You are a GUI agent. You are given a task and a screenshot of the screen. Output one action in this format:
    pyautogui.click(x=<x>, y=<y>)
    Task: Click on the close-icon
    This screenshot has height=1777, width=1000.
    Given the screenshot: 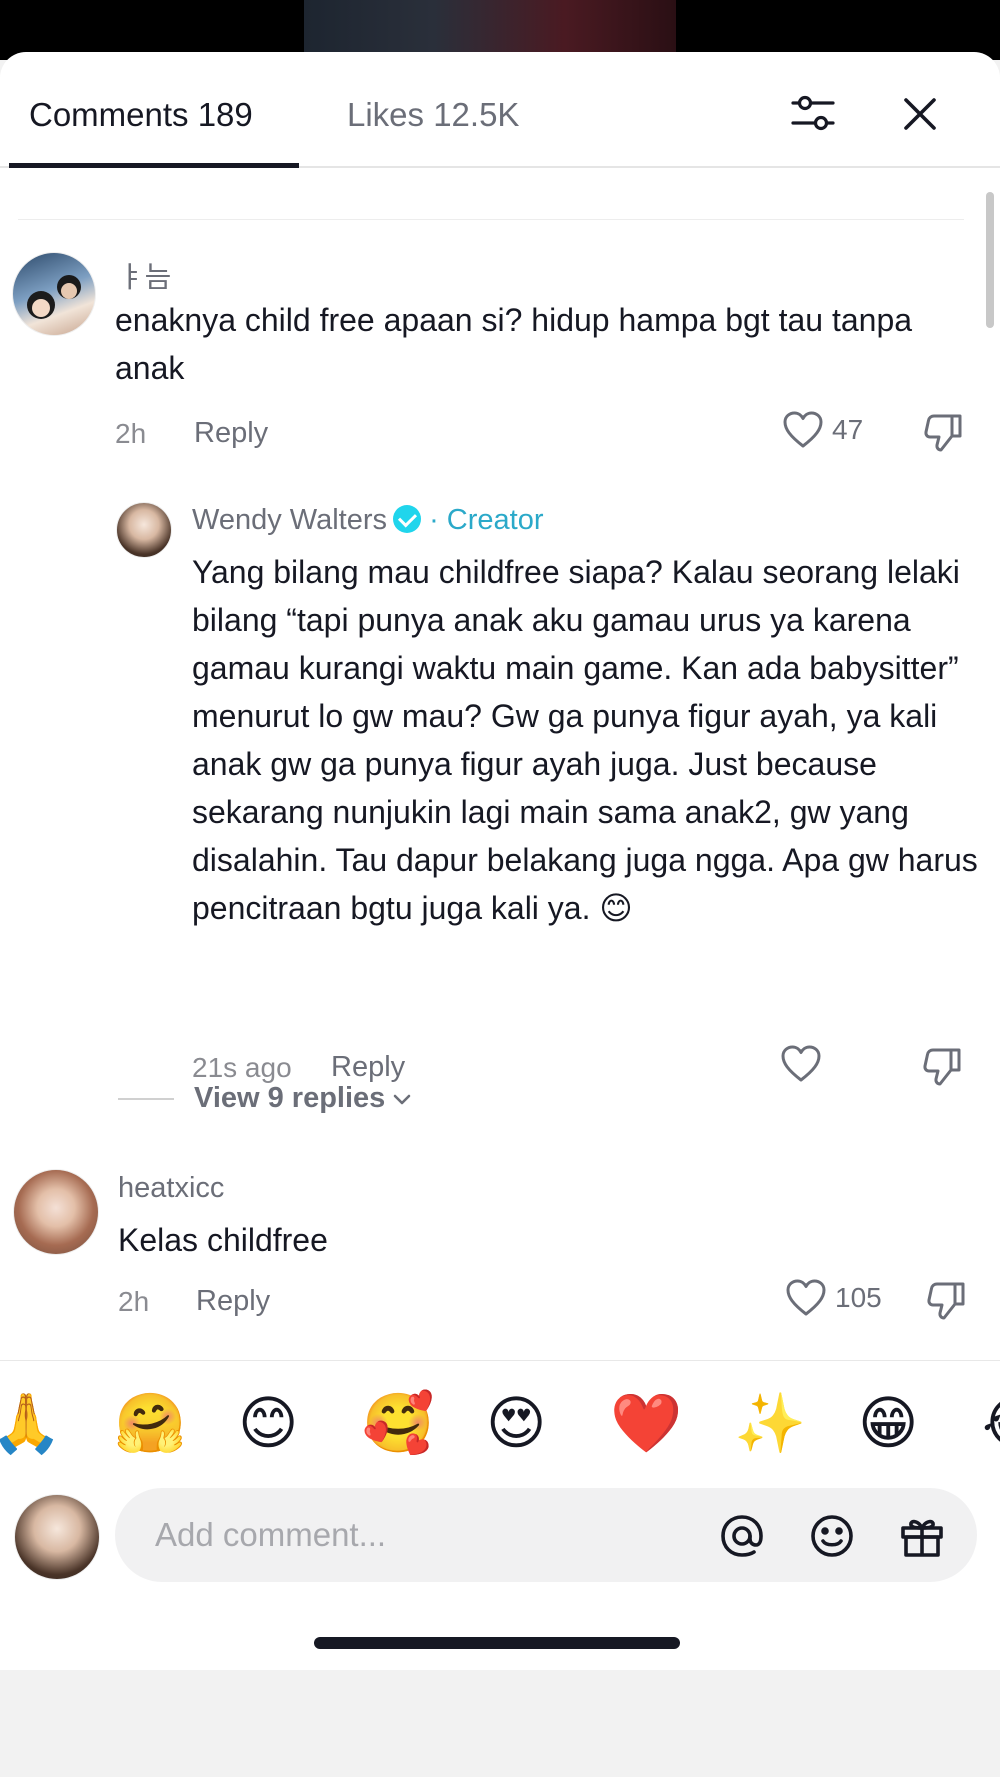 What is the action you would take?
    pyautogui.click(x=920, y=114)
    